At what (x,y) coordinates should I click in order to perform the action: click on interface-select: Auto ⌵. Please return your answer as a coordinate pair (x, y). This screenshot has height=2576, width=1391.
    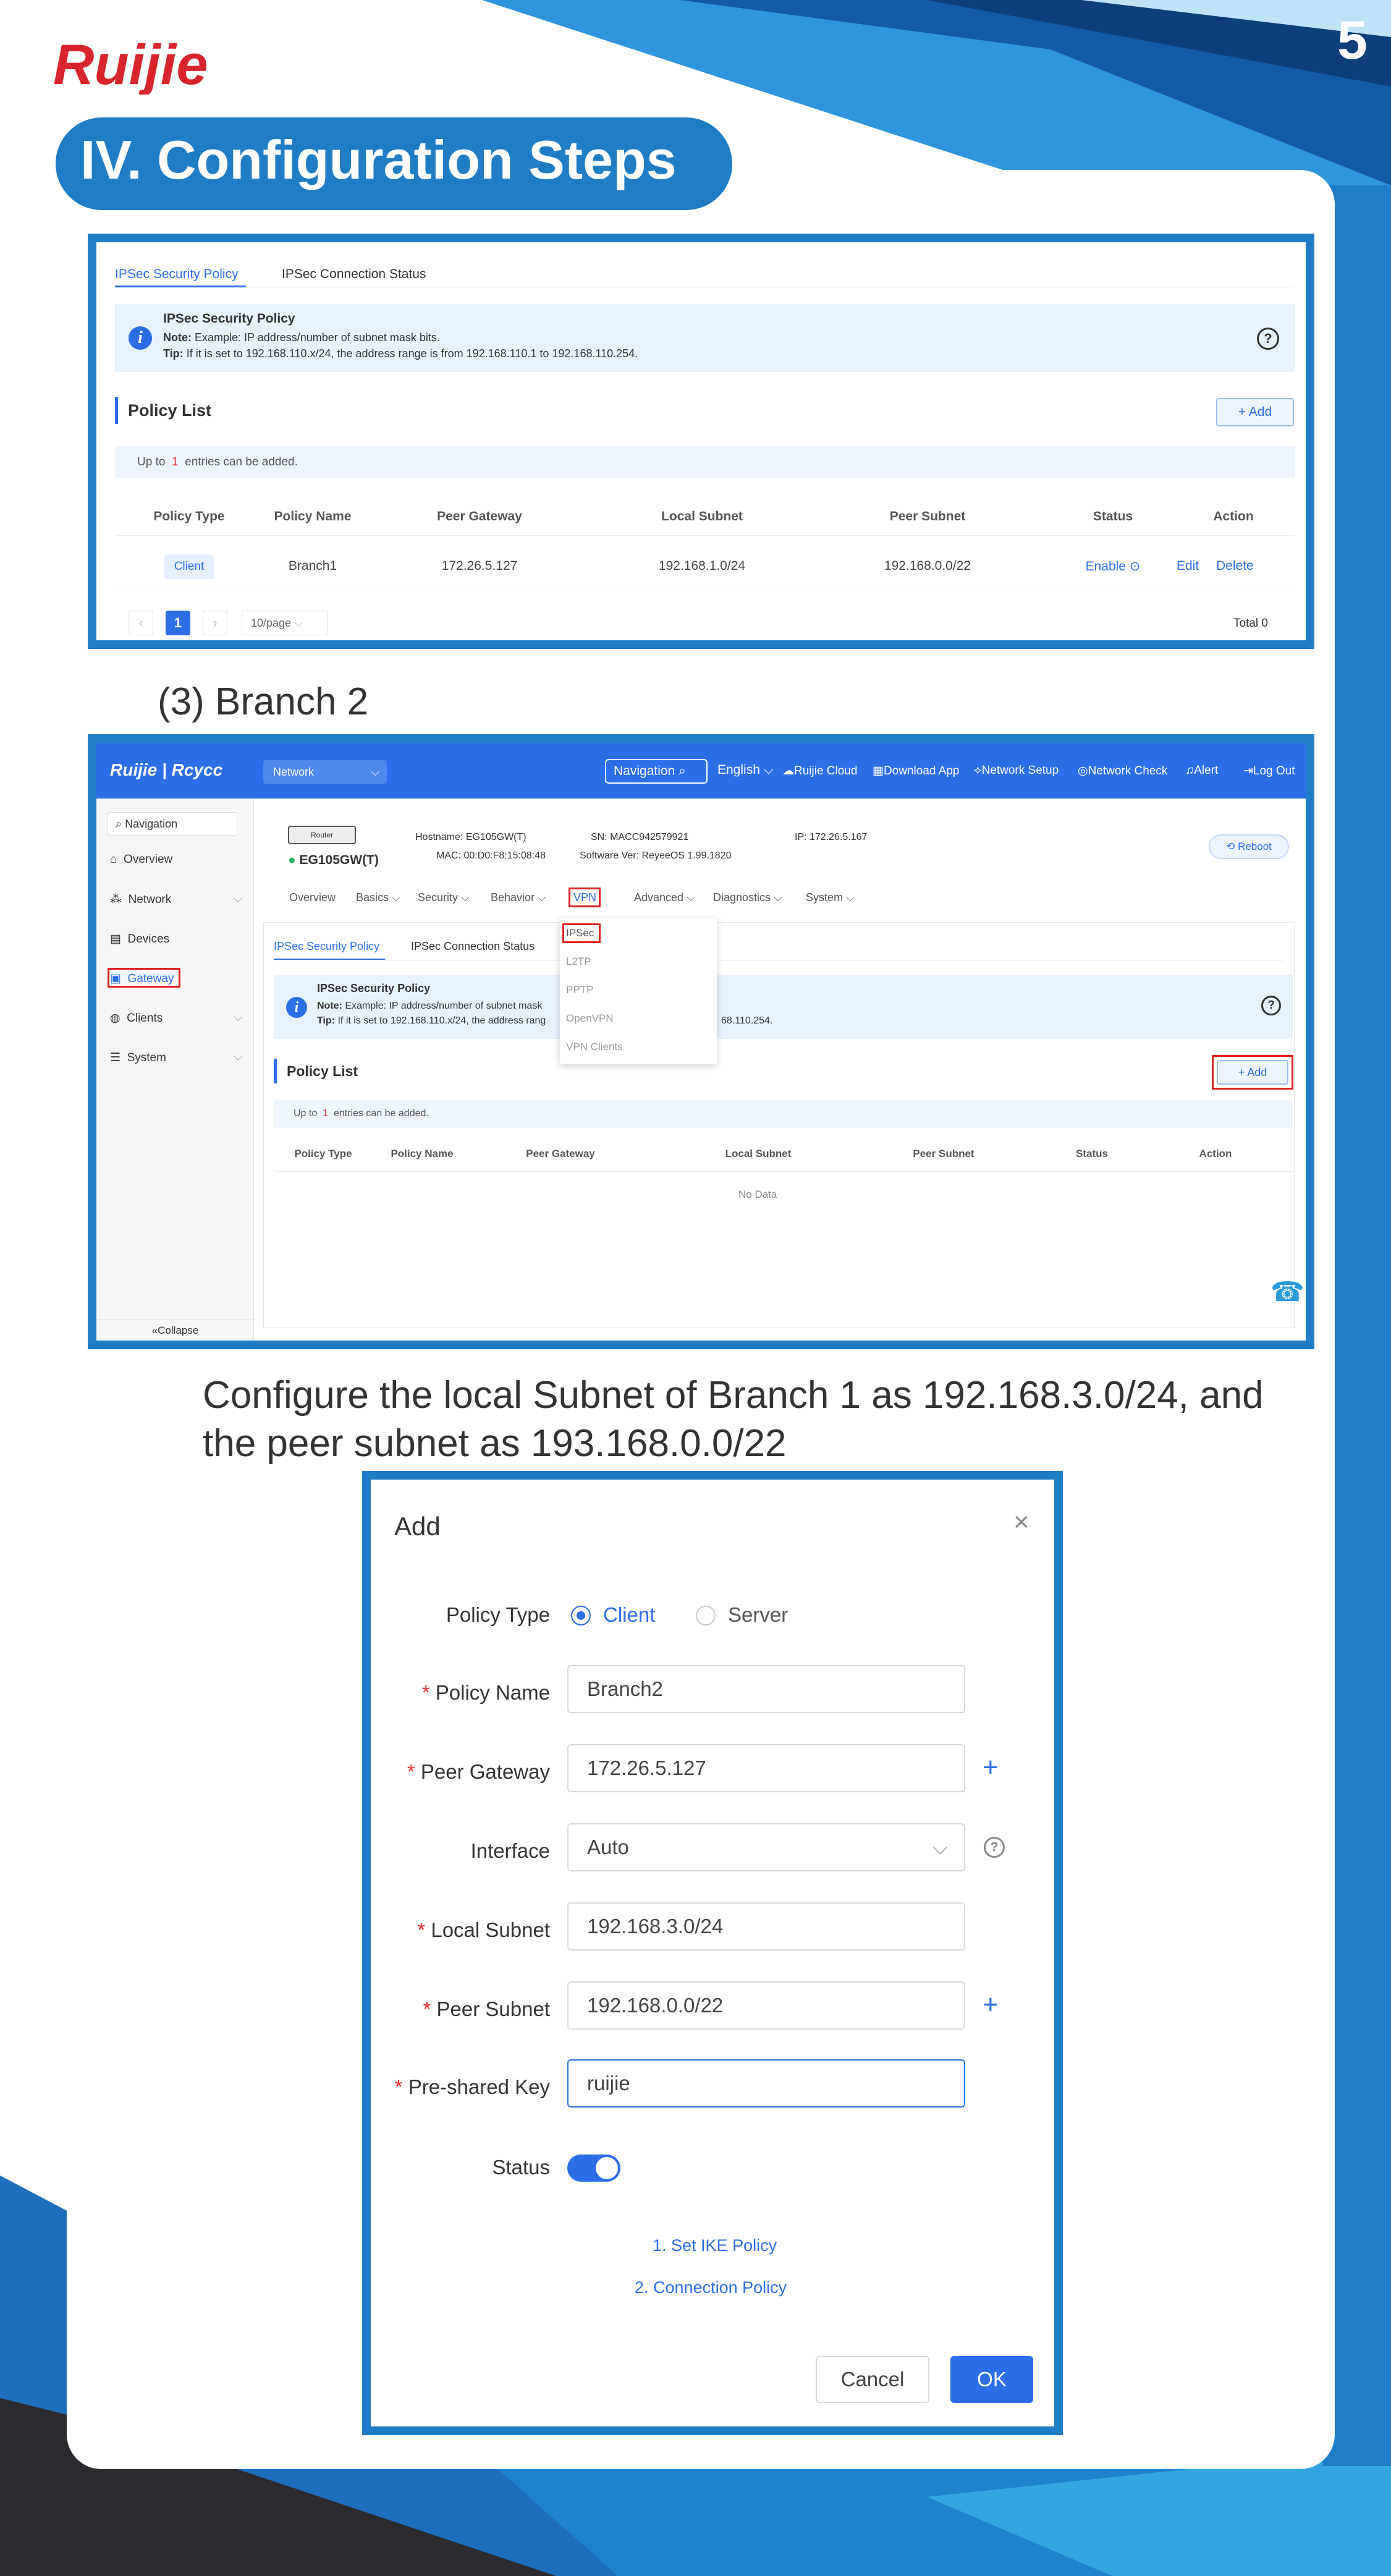
    Looking at the image, I should click on (766, 1847).